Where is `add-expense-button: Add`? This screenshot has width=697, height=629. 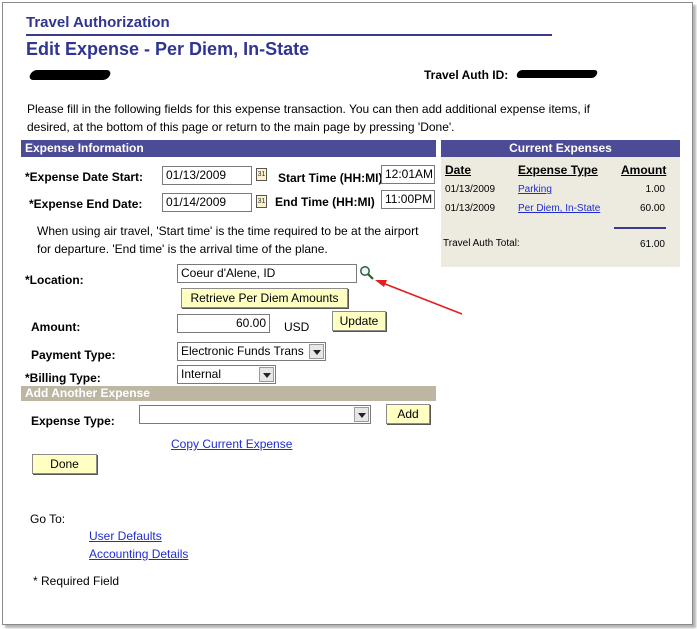 add-expense-button: Add is located at coordinates (408, 414).